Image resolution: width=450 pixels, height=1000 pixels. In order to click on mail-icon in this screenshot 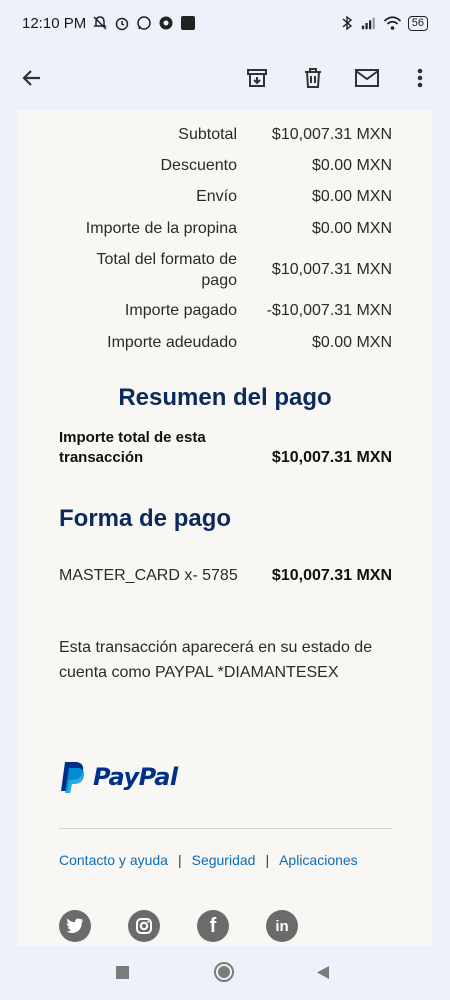, I will do `click(367, 78)`.